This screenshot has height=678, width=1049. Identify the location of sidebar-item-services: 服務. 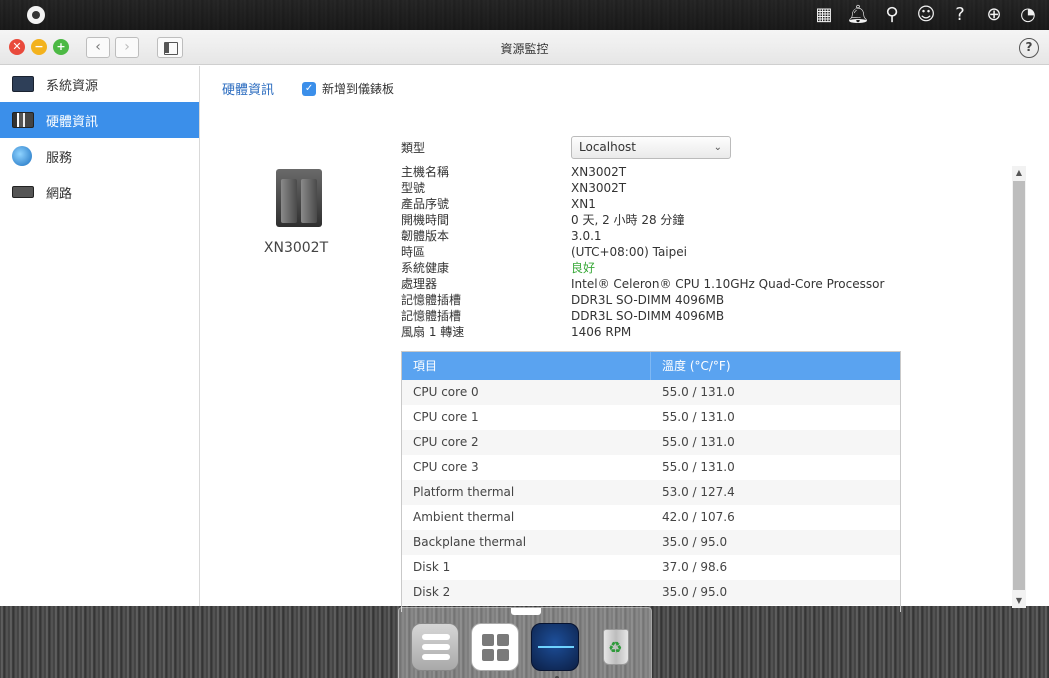
(99, 156).